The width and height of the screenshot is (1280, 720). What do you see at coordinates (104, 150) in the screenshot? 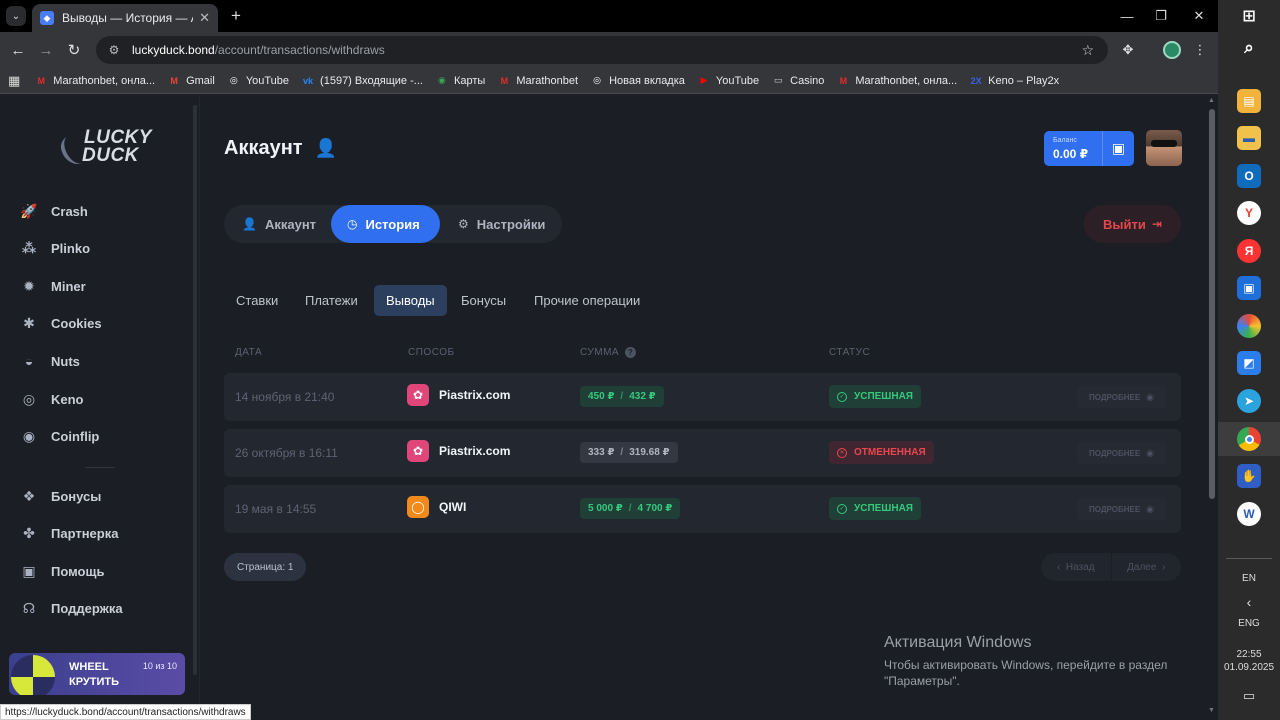
I see `site-logo: LUCKY DUCK` at bounding box center [104, 150].